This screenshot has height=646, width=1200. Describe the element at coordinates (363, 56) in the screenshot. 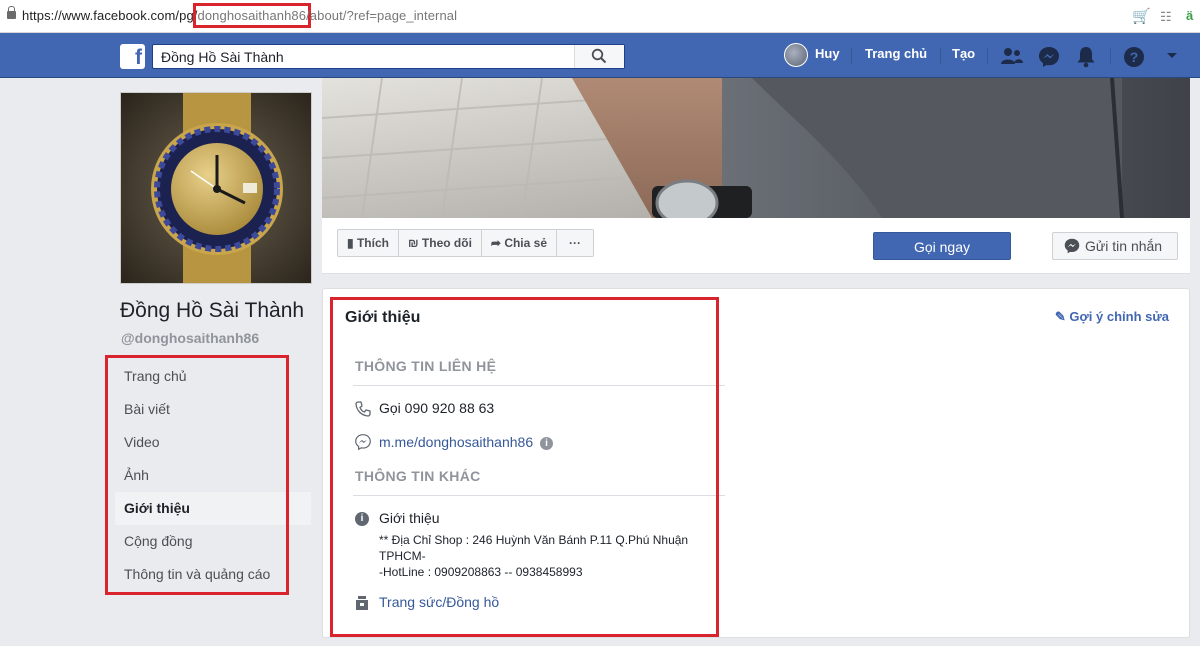

I see `search-input` at that location.